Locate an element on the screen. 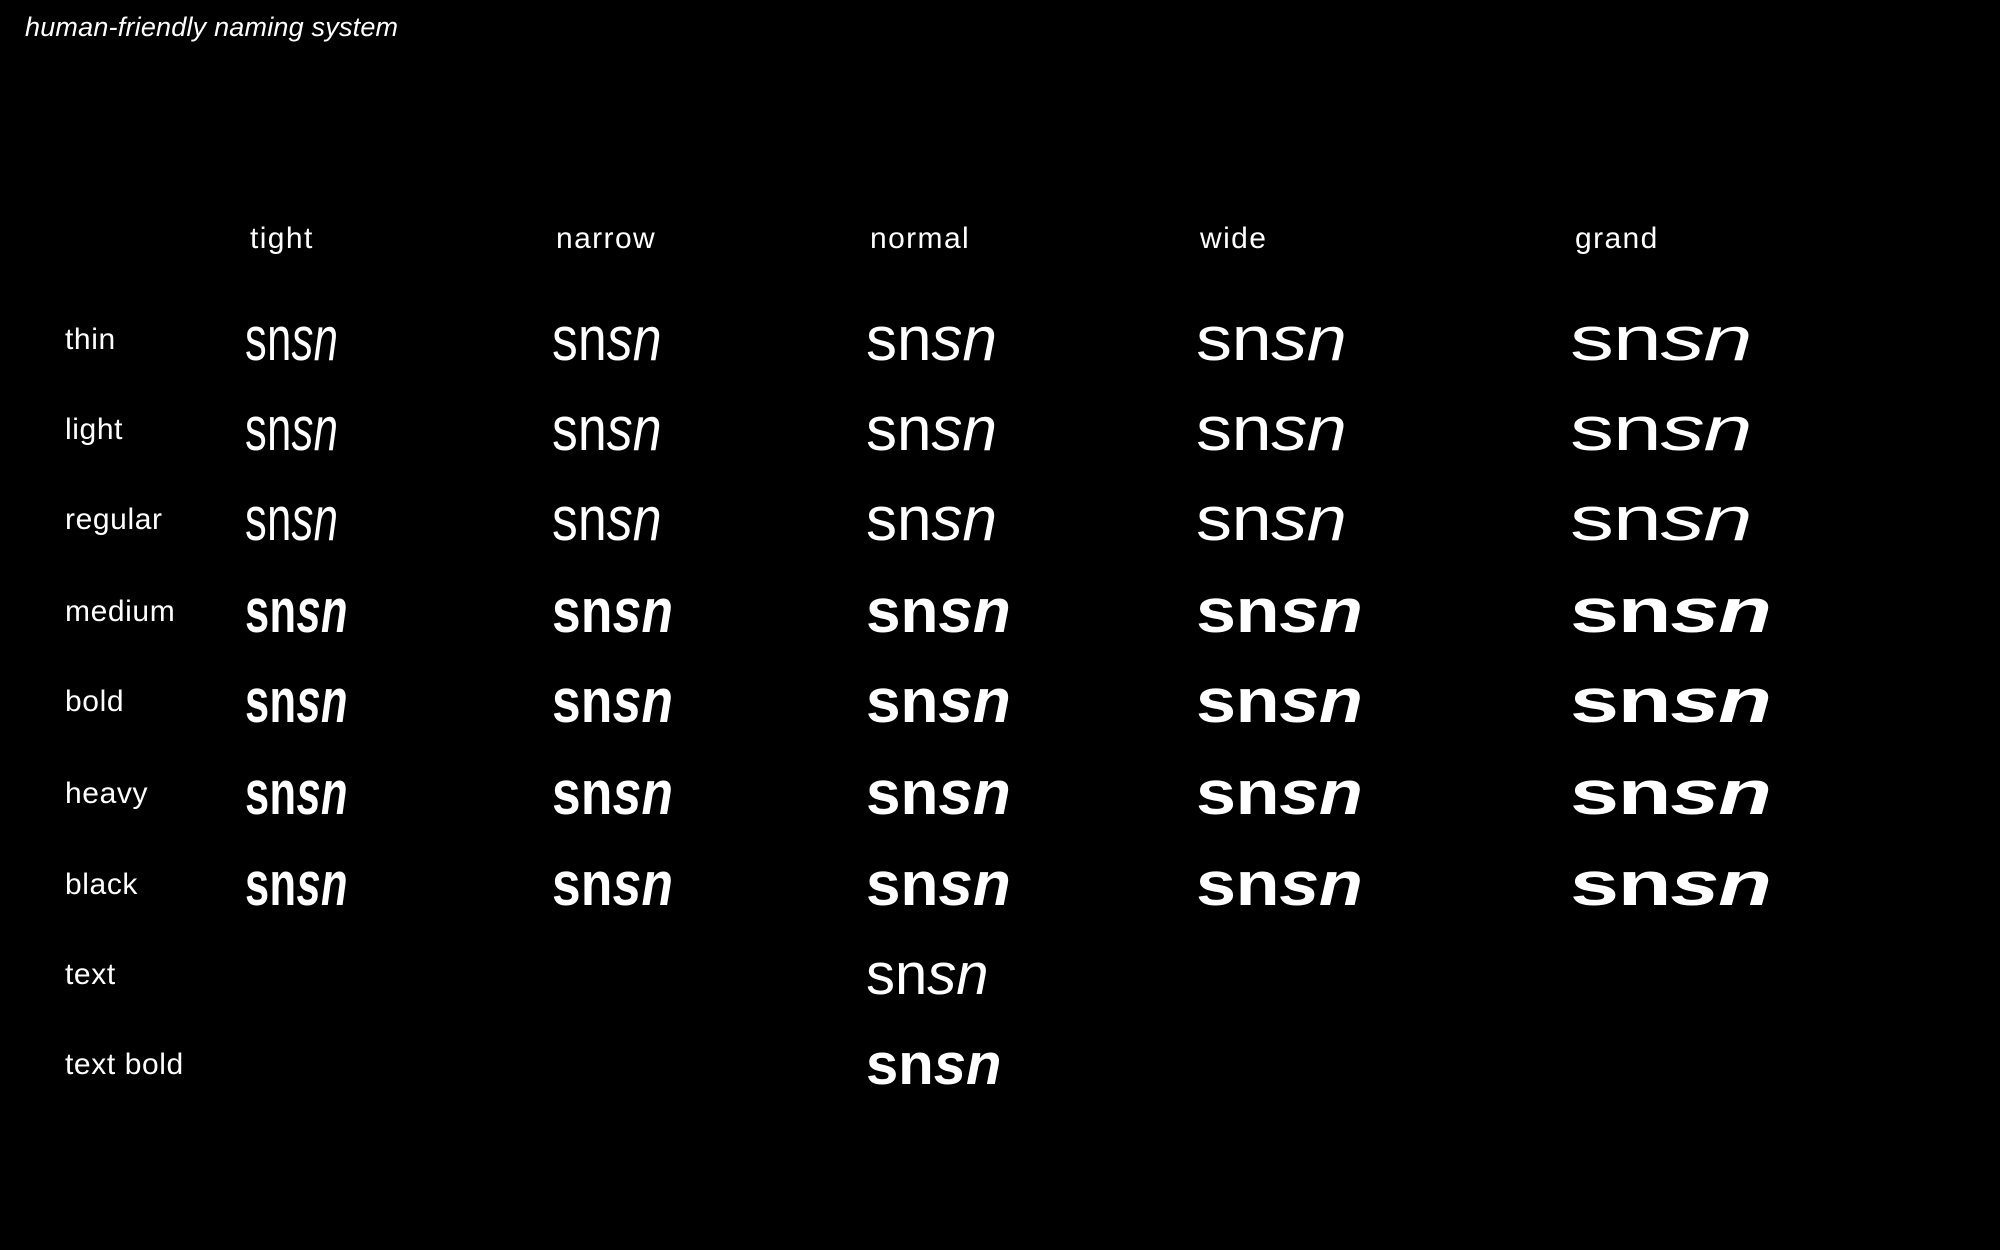  specimen-medium-normal: snsn is located at coordinates (938, 612).